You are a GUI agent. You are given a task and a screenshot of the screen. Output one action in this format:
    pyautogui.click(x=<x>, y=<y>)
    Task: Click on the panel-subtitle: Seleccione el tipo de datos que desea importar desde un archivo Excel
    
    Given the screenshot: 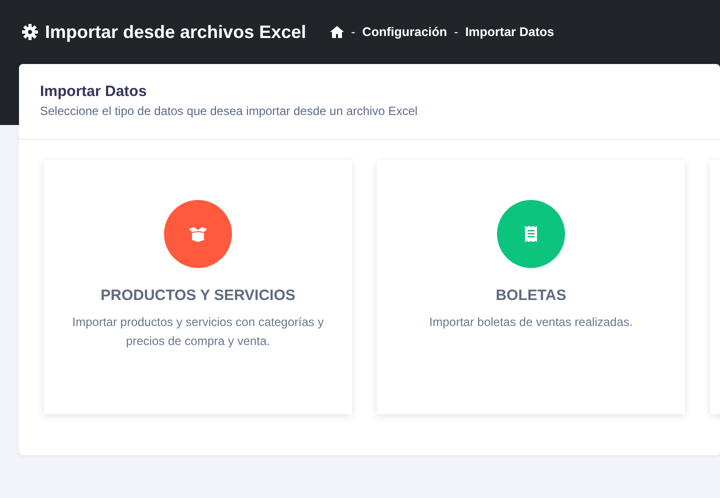 What is the action you would take?
    pyautogui.click(x=229, y=111)
    